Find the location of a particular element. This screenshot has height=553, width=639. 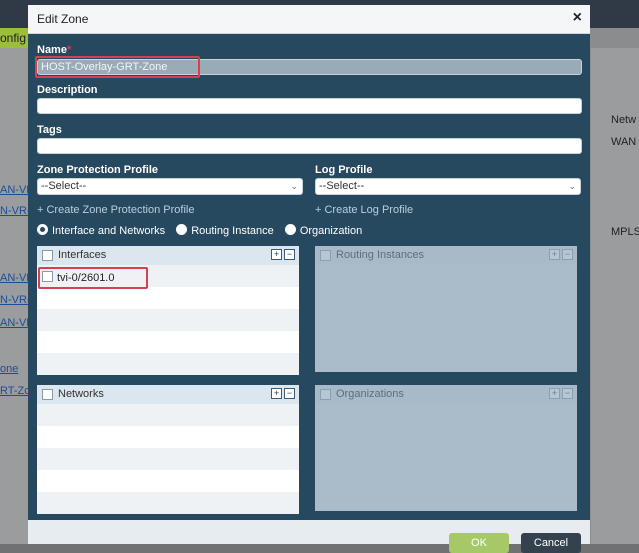

log-profile-label: Log Profile is located at coordinates (344, 170).